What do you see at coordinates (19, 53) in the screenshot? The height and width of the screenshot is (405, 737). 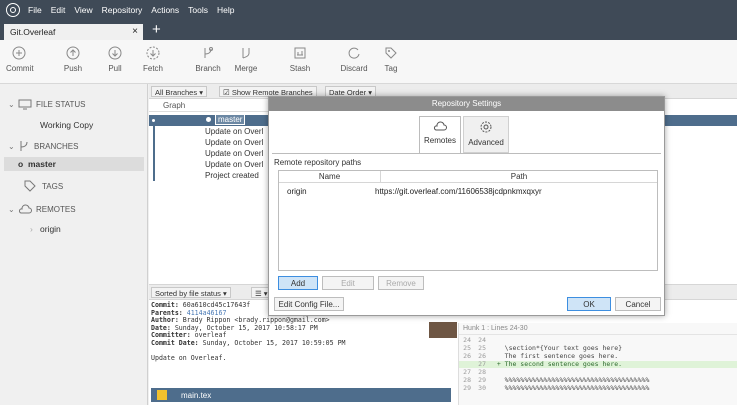 I see `commit-icon` at bounding box center [19, 53].